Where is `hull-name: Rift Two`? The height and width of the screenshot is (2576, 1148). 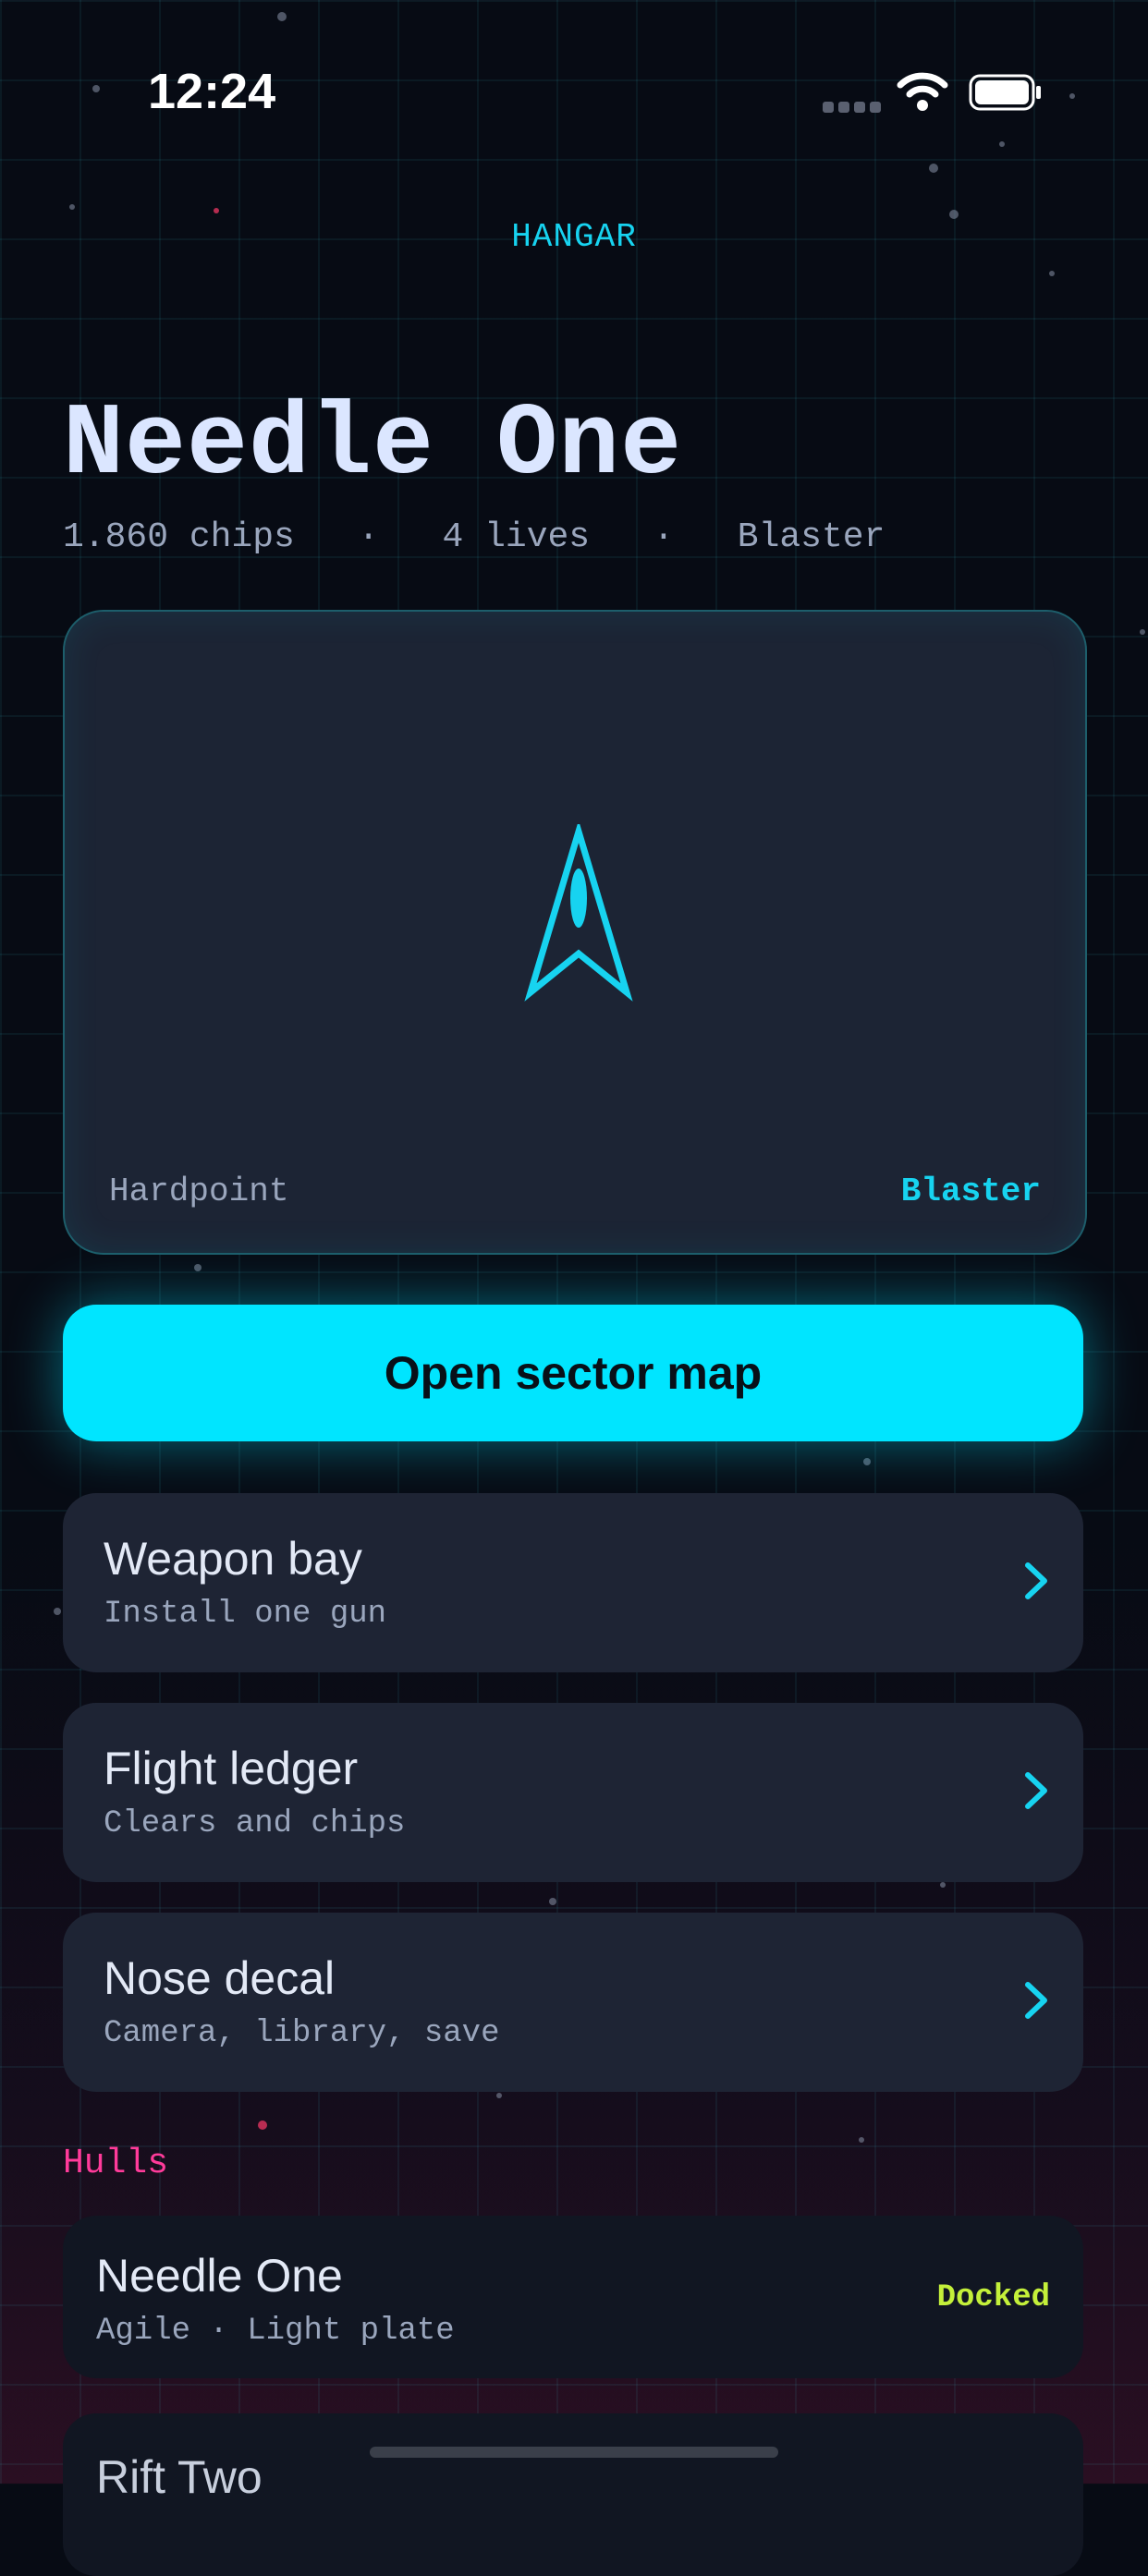
hull-name: Rift Two is located at coordinates (180, 2477).